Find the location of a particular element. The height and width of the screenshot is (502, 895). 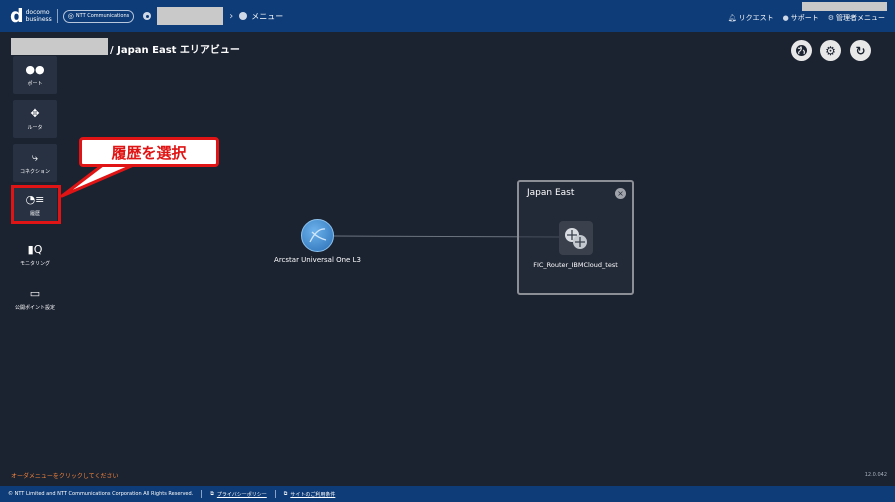

connection-line is located at coordinates (447, 236).